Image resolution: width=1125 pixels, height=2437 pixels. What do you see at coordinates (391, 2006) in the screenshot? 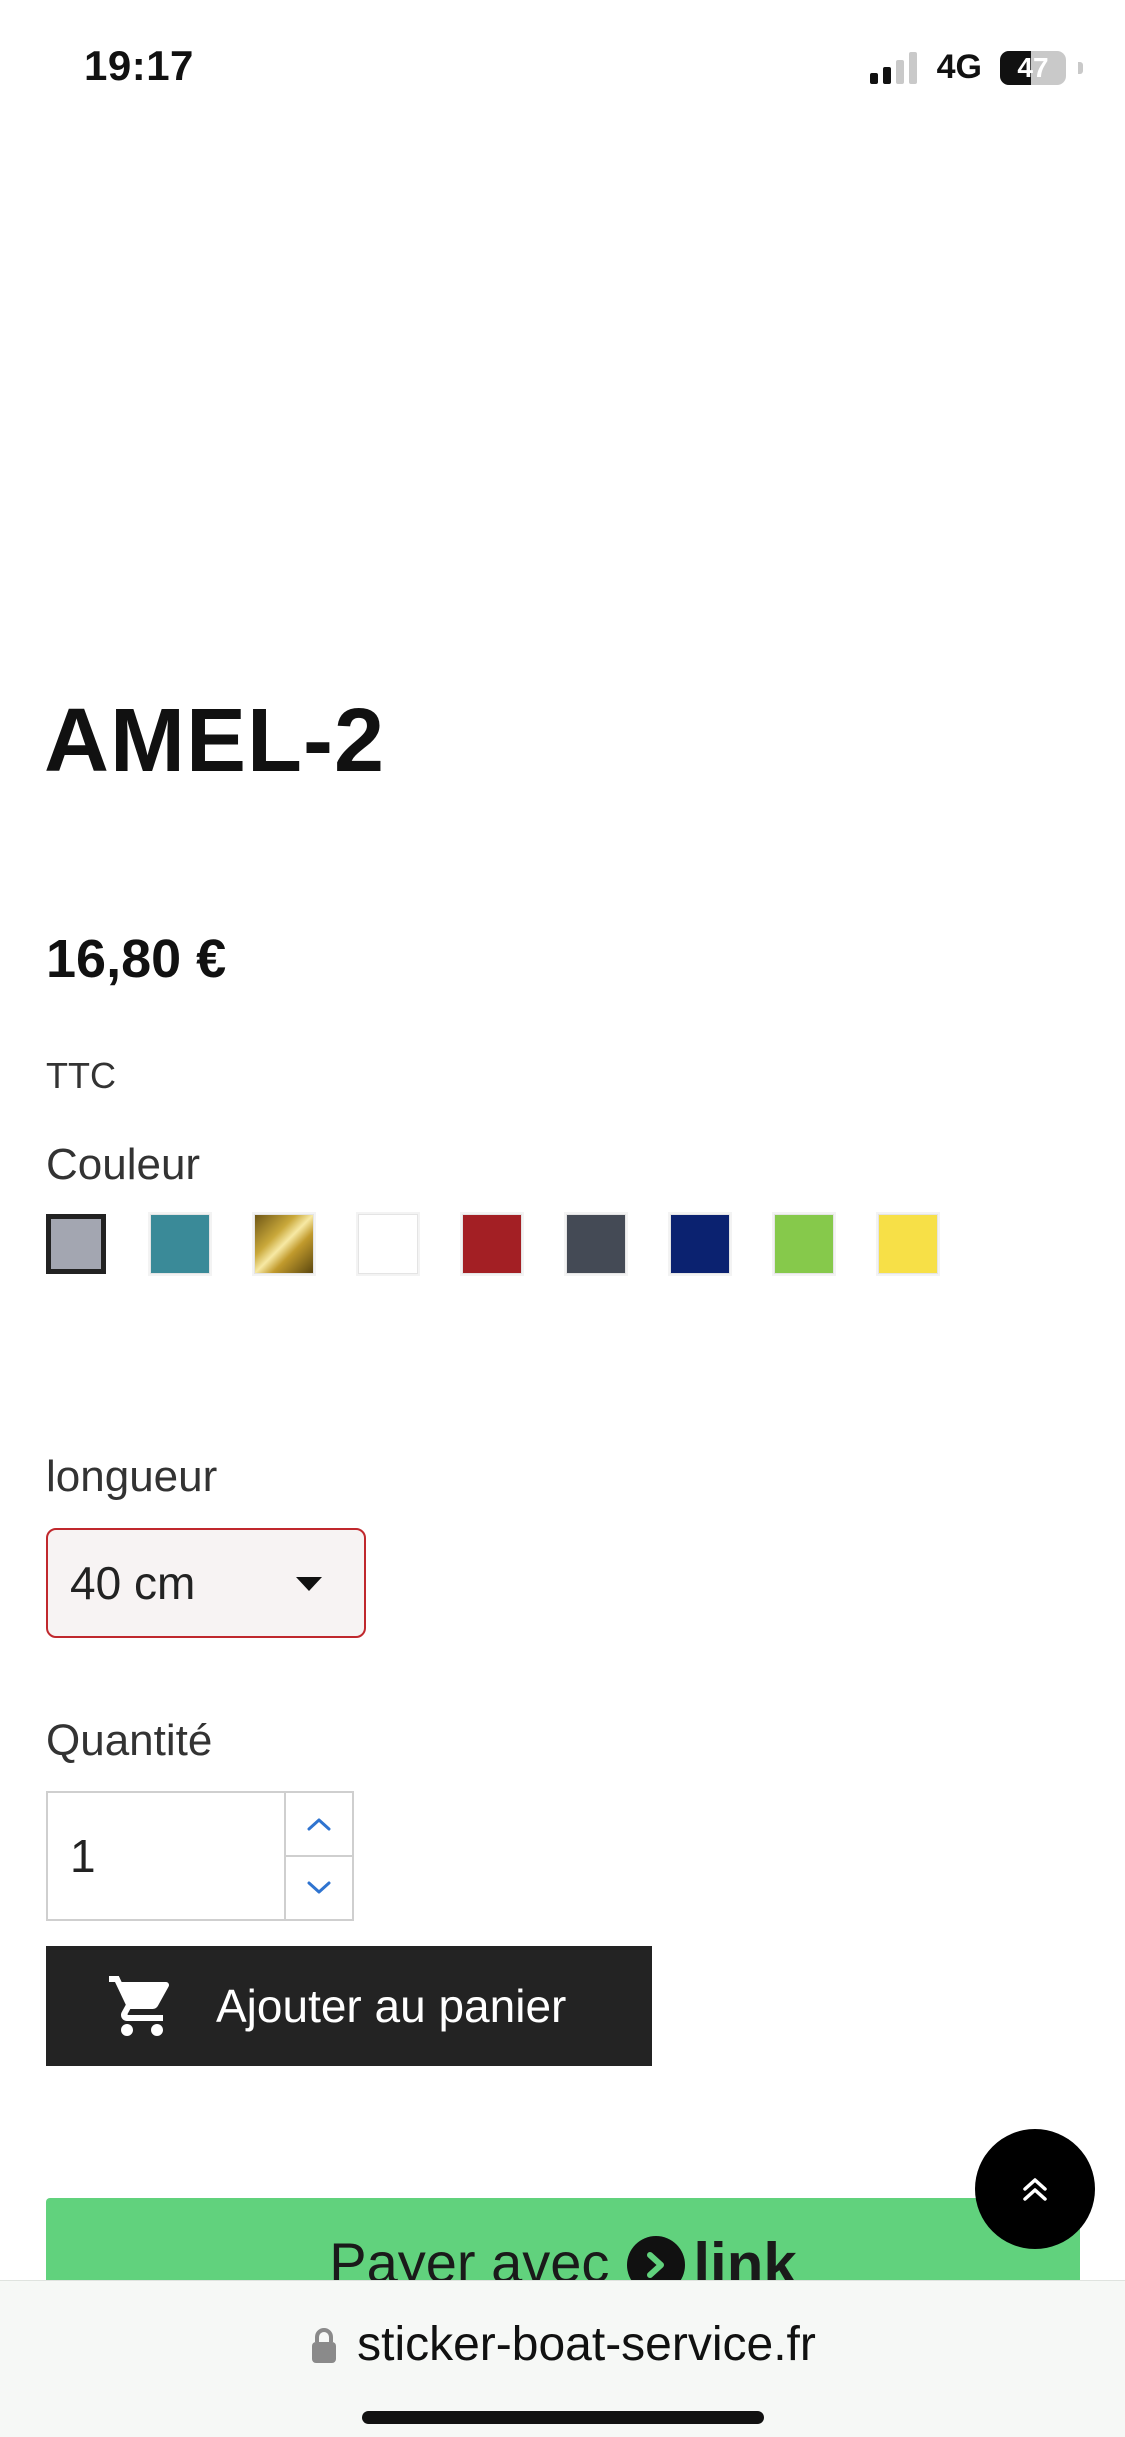
I see `add-to-cart-label: Ajouter au panier` at bounding box center [391, 2006].